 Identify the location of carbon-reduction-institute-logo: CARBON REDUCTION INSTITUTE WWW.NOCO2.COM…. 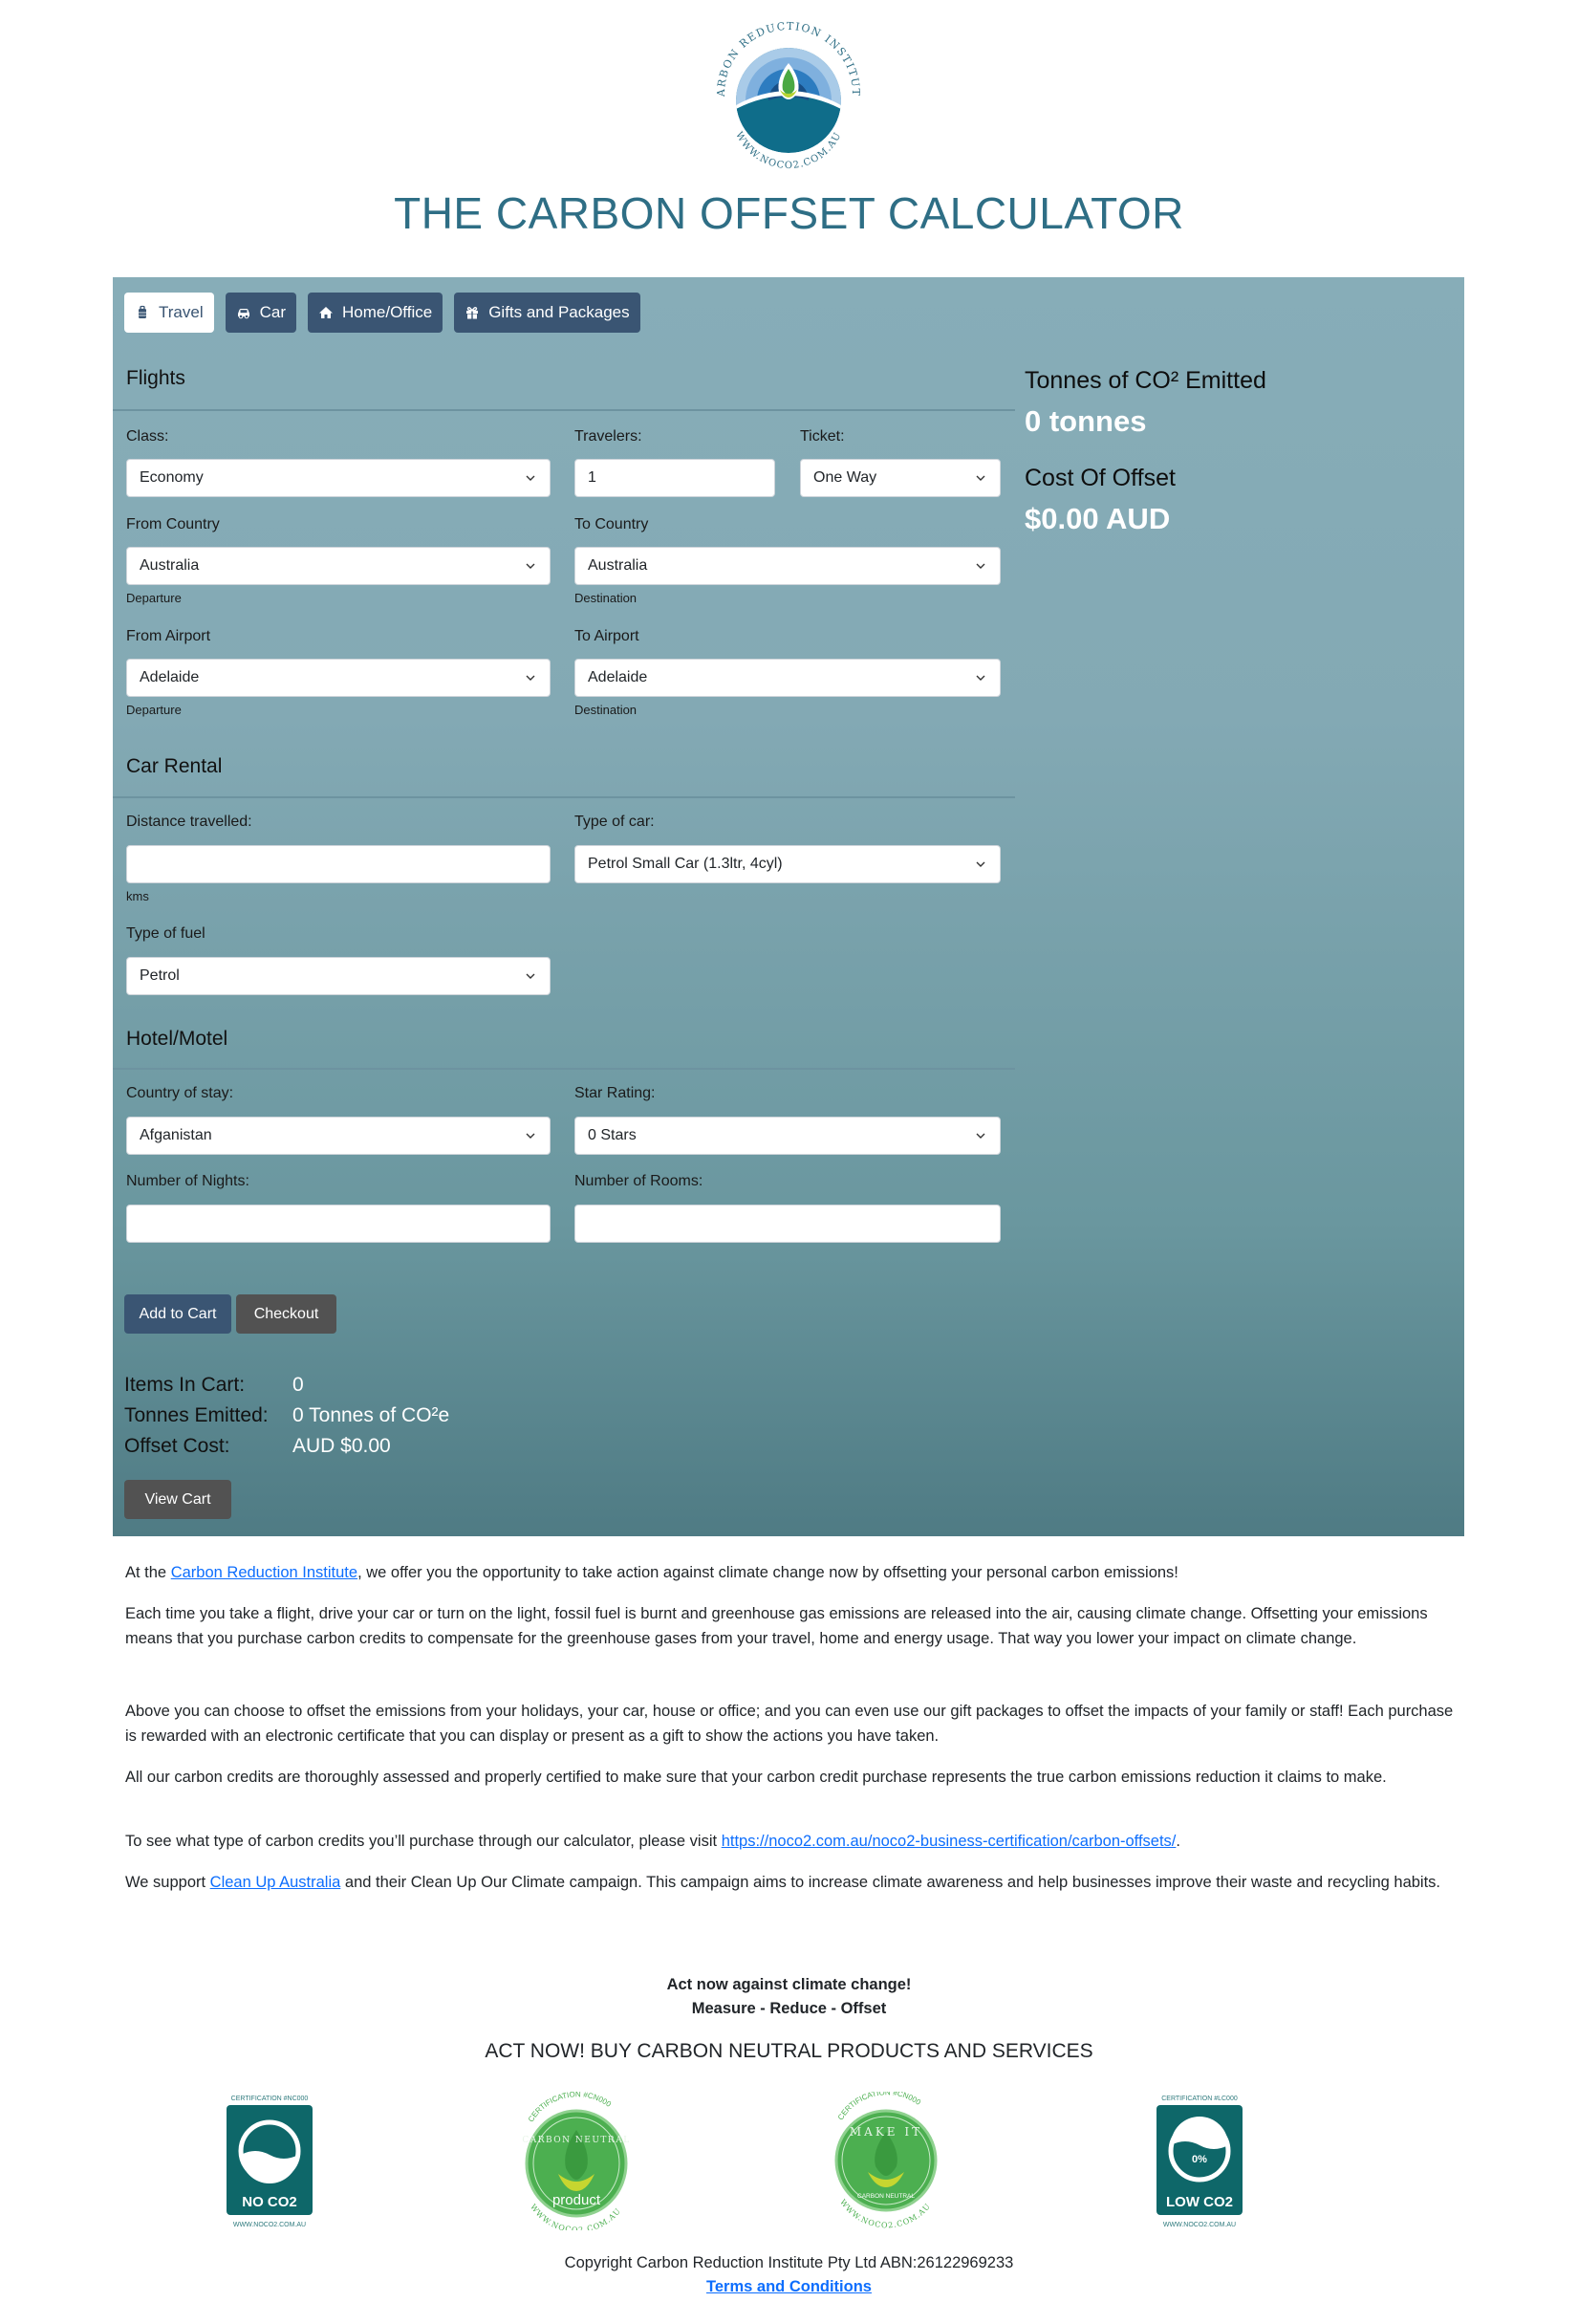
(786, 91).